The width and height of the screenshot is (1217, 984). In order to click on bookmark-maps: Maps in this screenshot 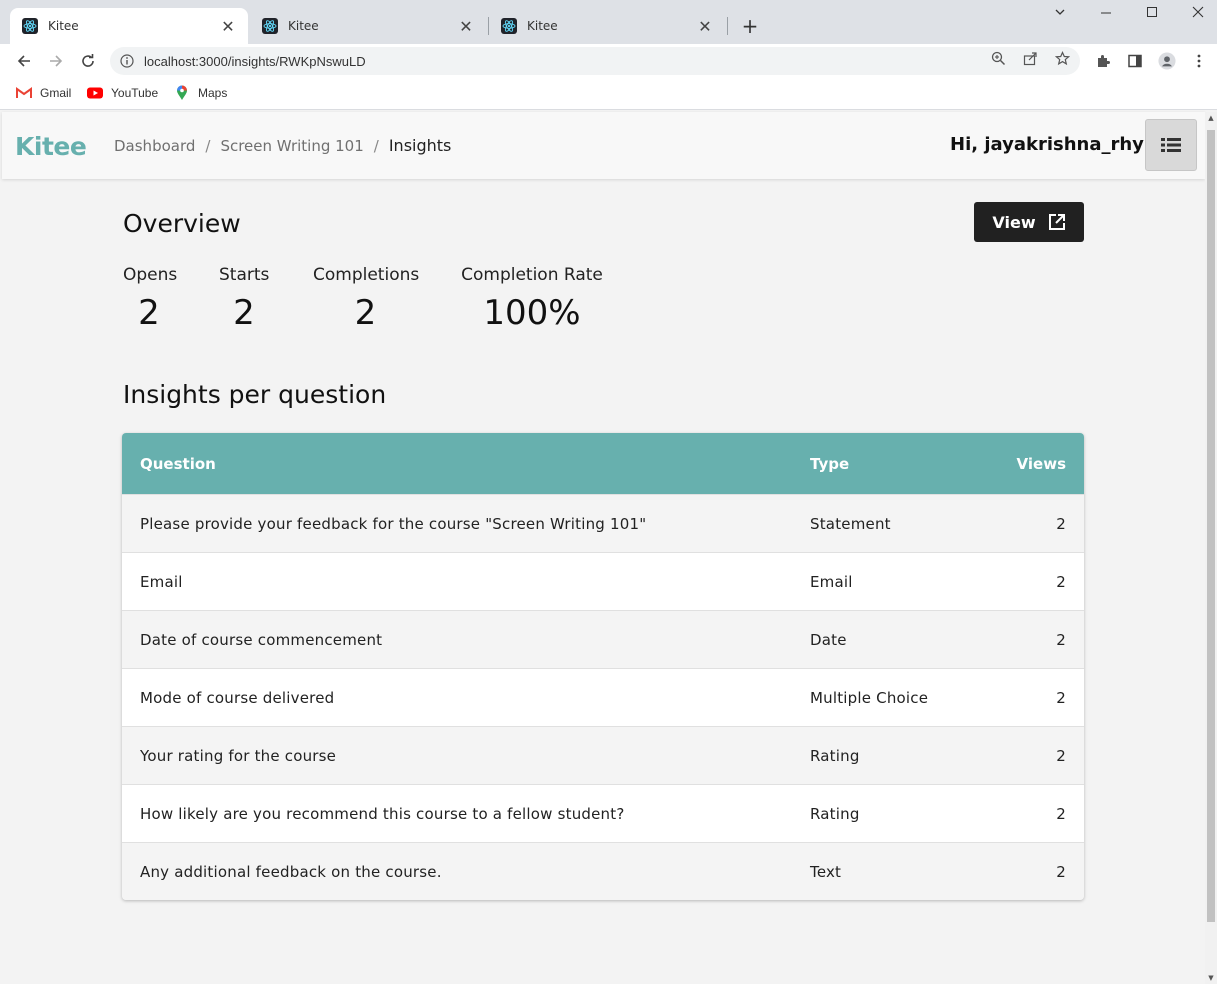, I will do `click(200, 93)`.